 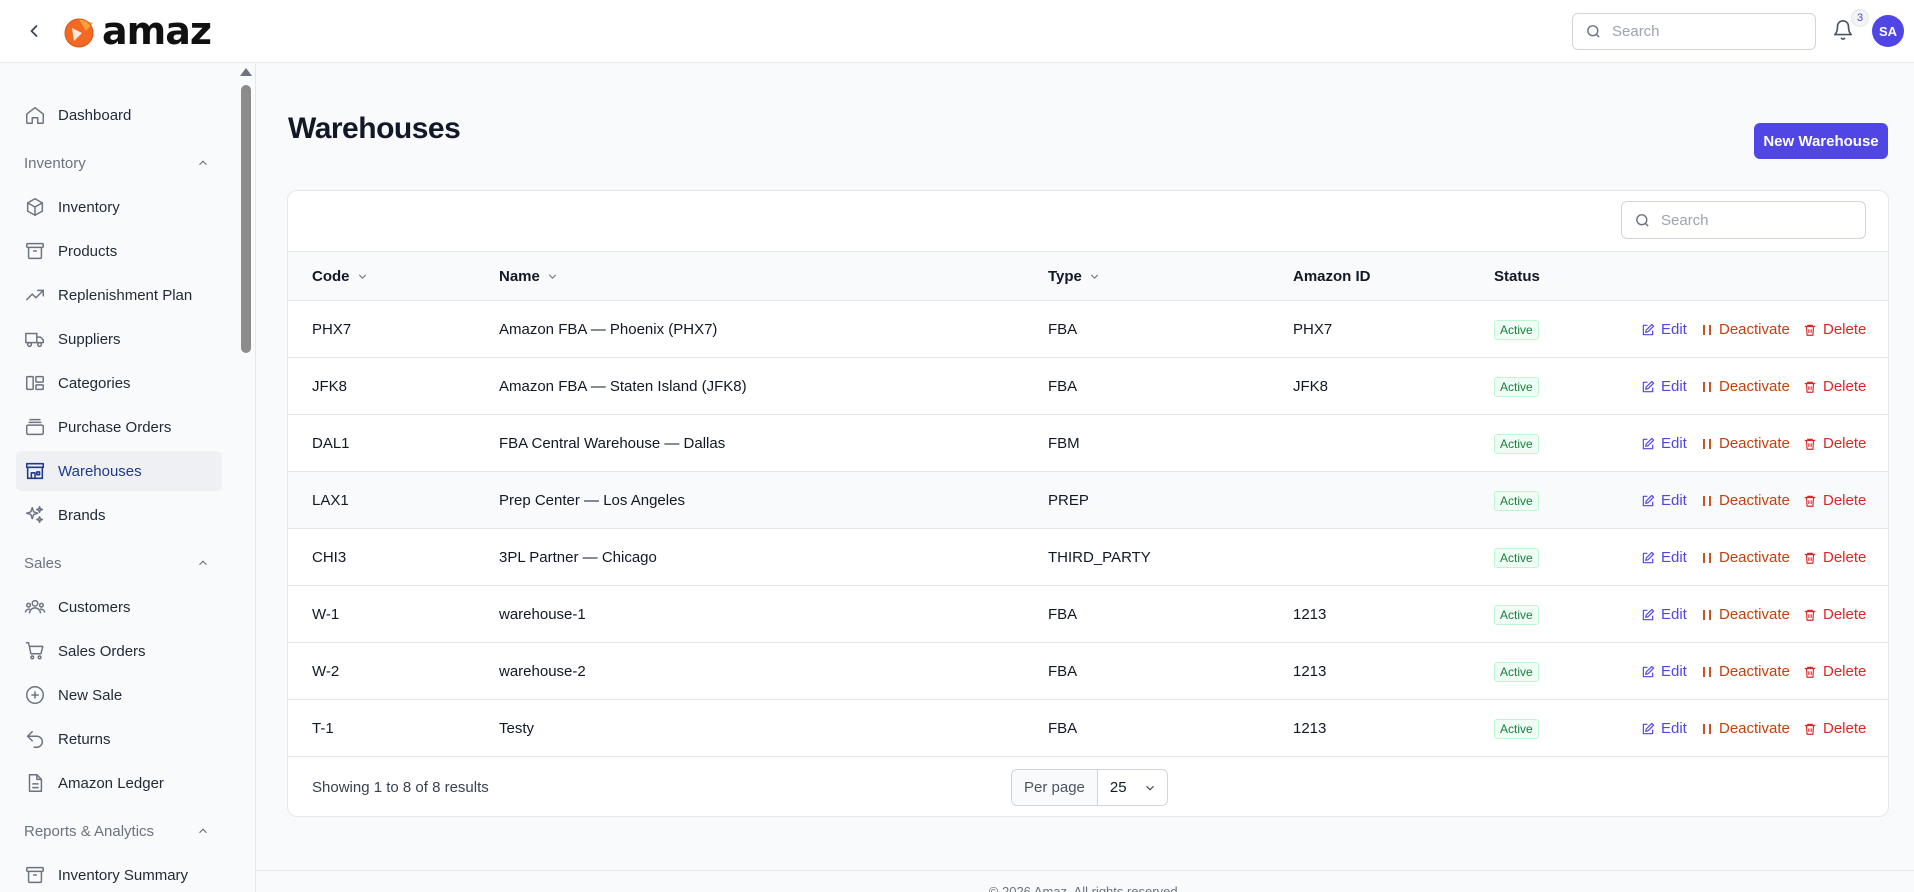 I want to click on sidebar-item-suppliers: Suppliers, so click(x=119, y=339).